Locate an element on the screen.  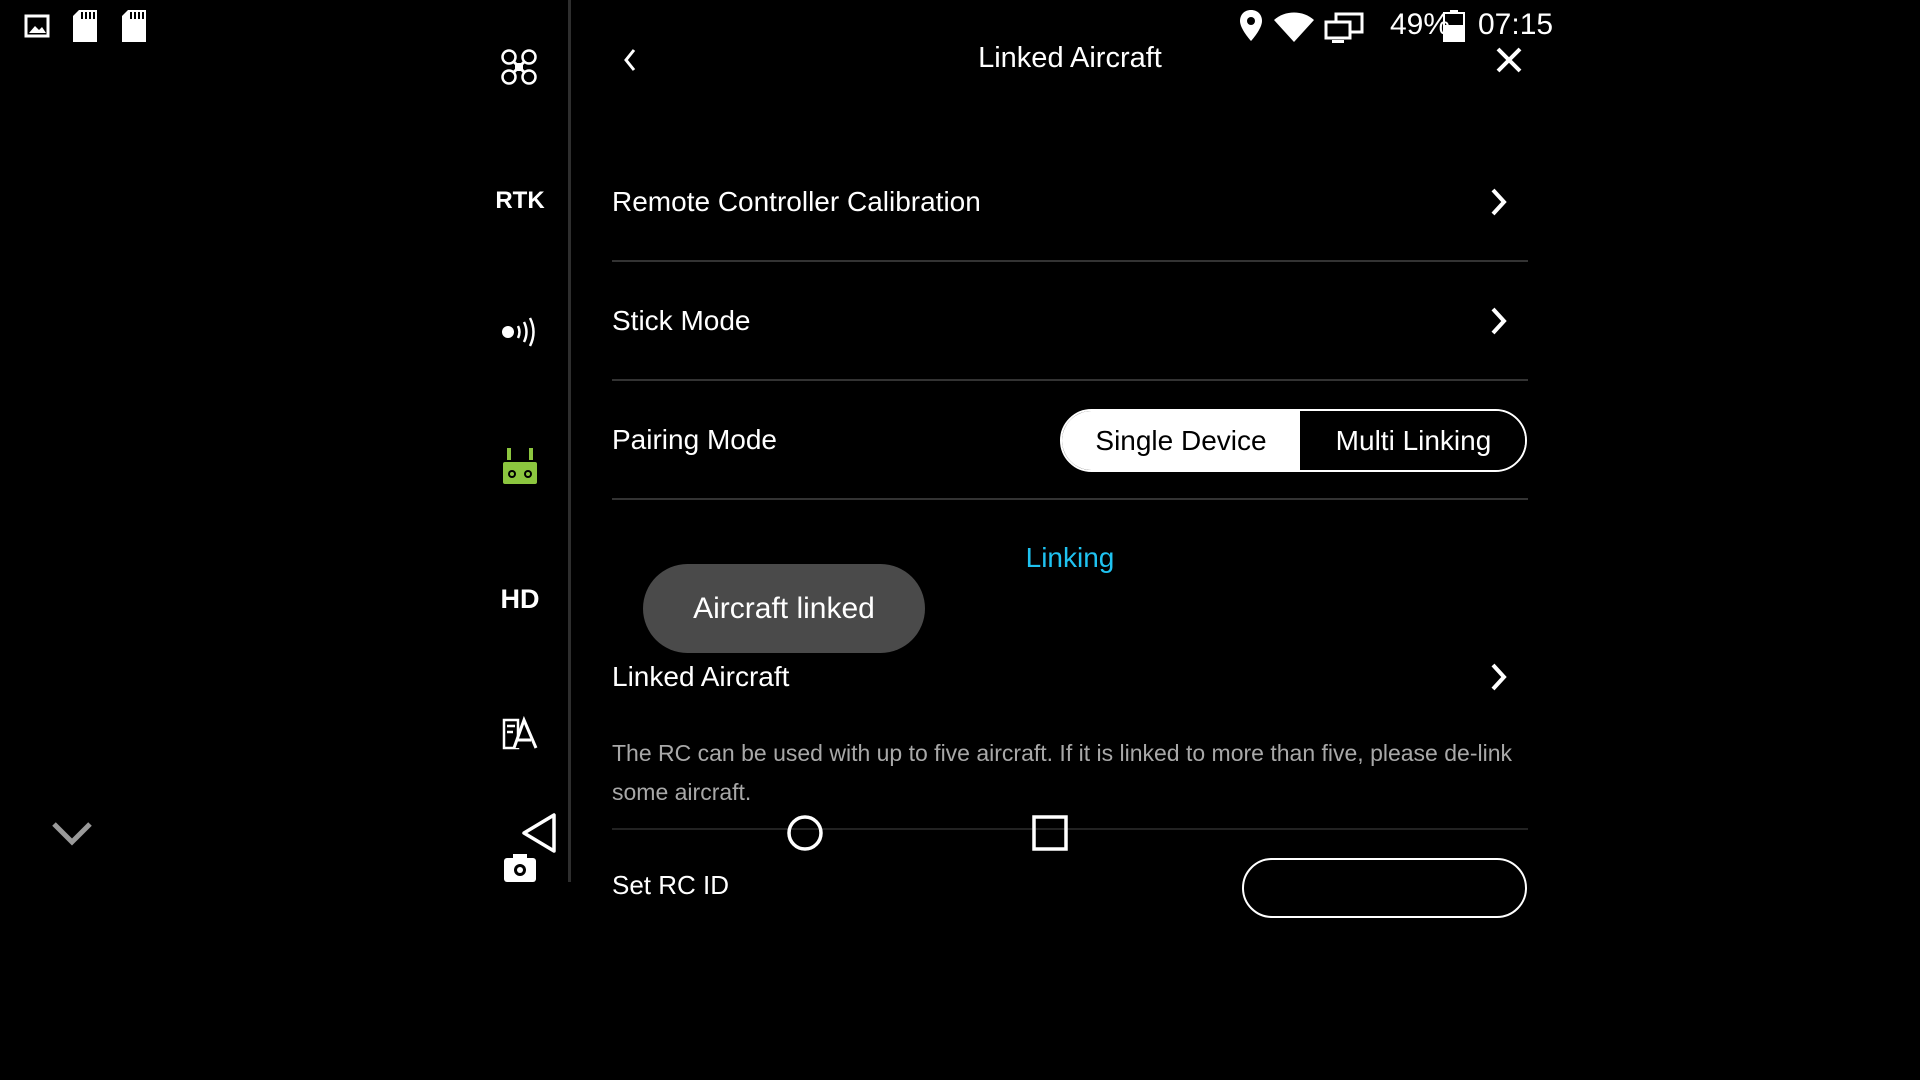
rc-calibration-label: Remote Controller Calibration is located at coordinates (796, 201).